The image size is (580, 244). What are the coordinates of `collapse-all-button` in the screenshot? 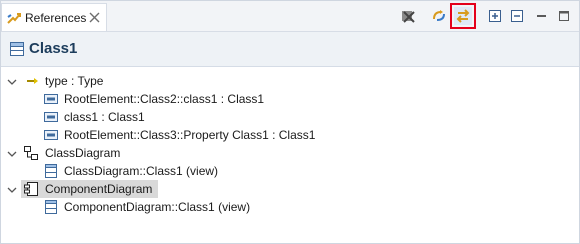 It's located at (517, 16).